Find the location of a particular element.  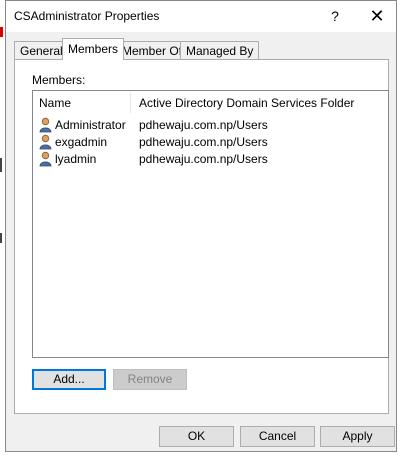

tab-general: General is located at coordinates (41, 50).